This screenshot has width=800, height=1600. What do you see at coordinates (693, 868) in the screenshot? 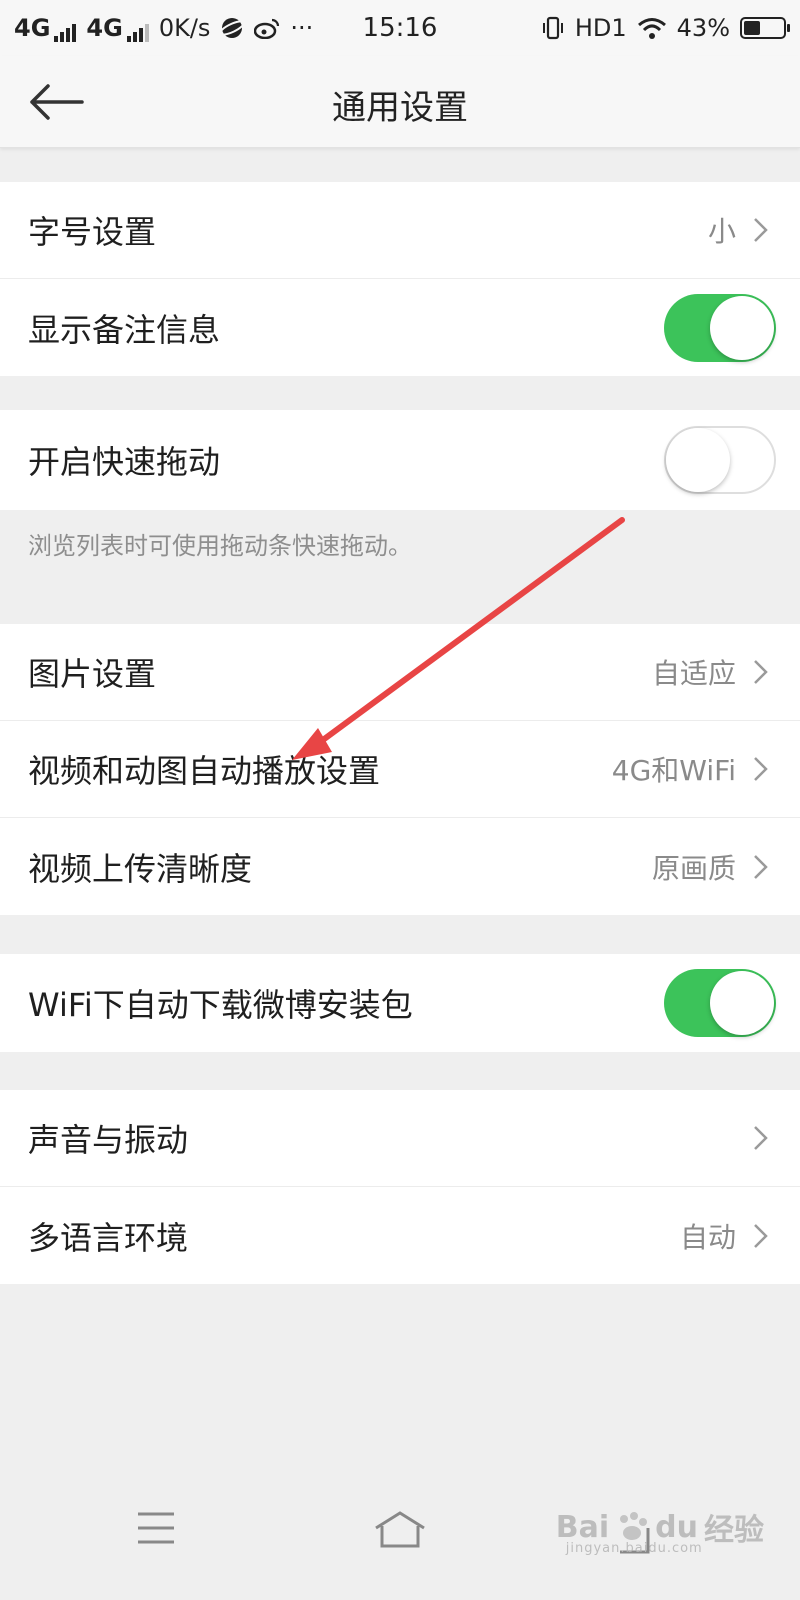
I see `upload-quality-value: 原画质` at bounding box center [693, 868].